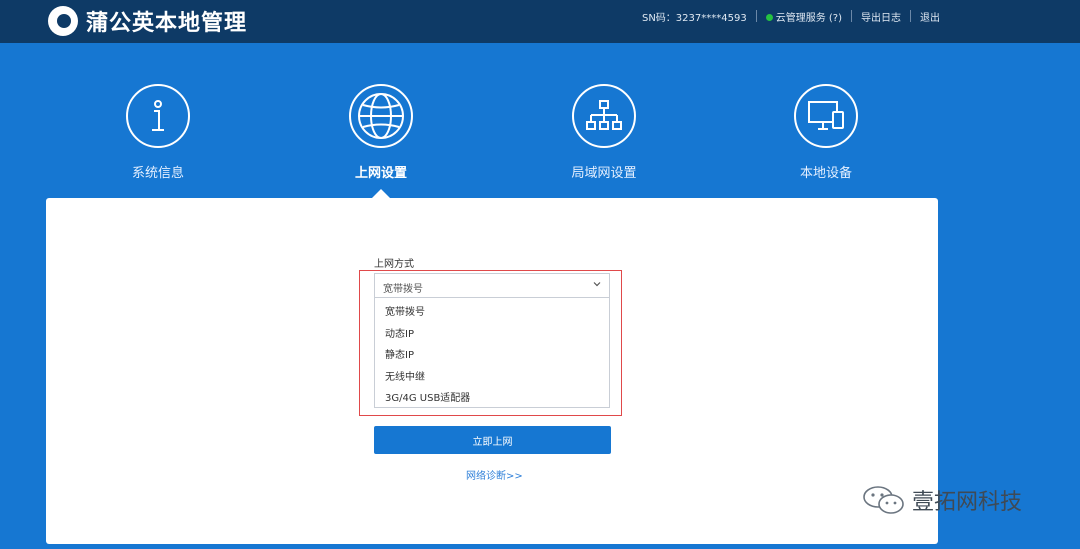 The image size is (1080, 549). What do you see at coordinates (604, 116) in the screenshot?
I see `network-tree-icon` at bounding box center [604, 116].